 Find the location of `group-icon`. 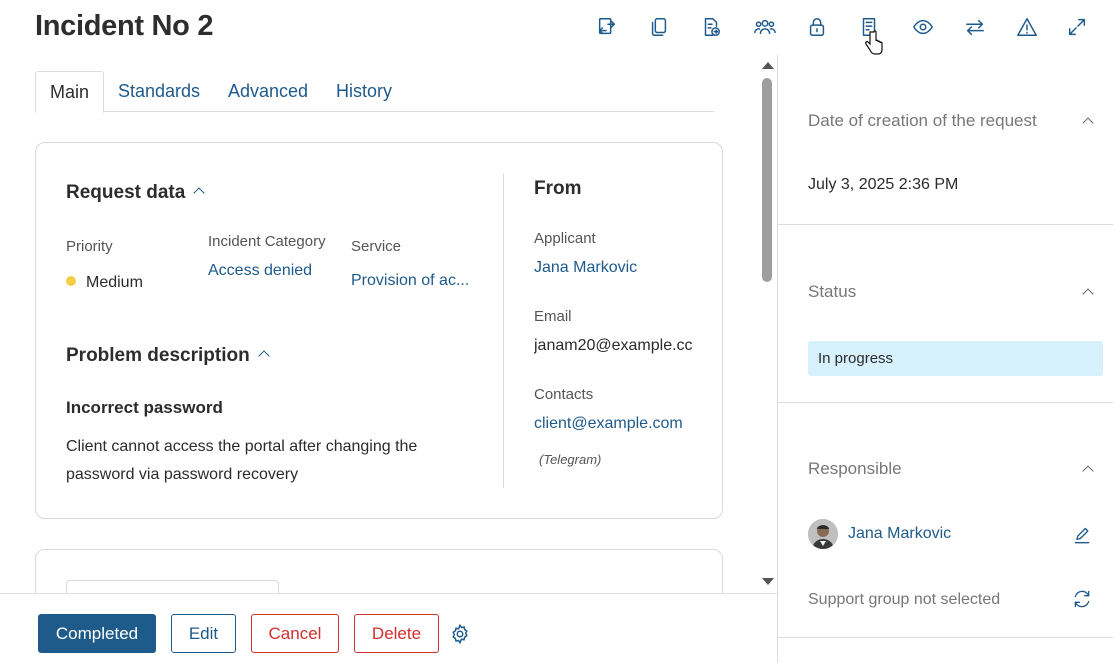

group-icon is located at coordinates (765, 27).